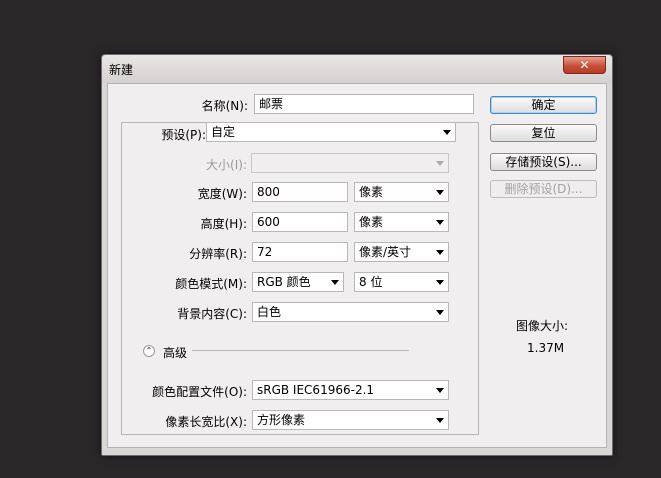 The height and width of the screenshot is (478, 661). What do you see at coordinates (300, 192) in the screenshot?
I see `width-input: 800` at bounding box center [300, 192].